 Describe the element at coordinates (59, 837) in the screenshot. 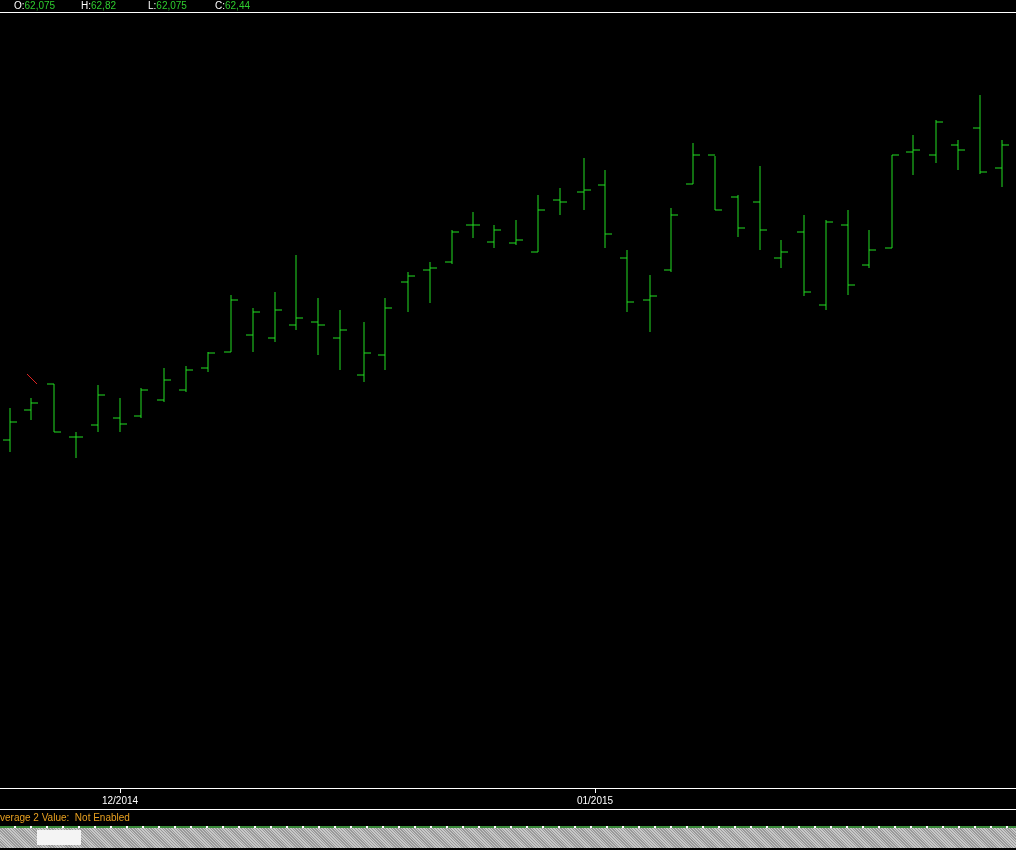

I see `scrollbar-thumb` at that location.